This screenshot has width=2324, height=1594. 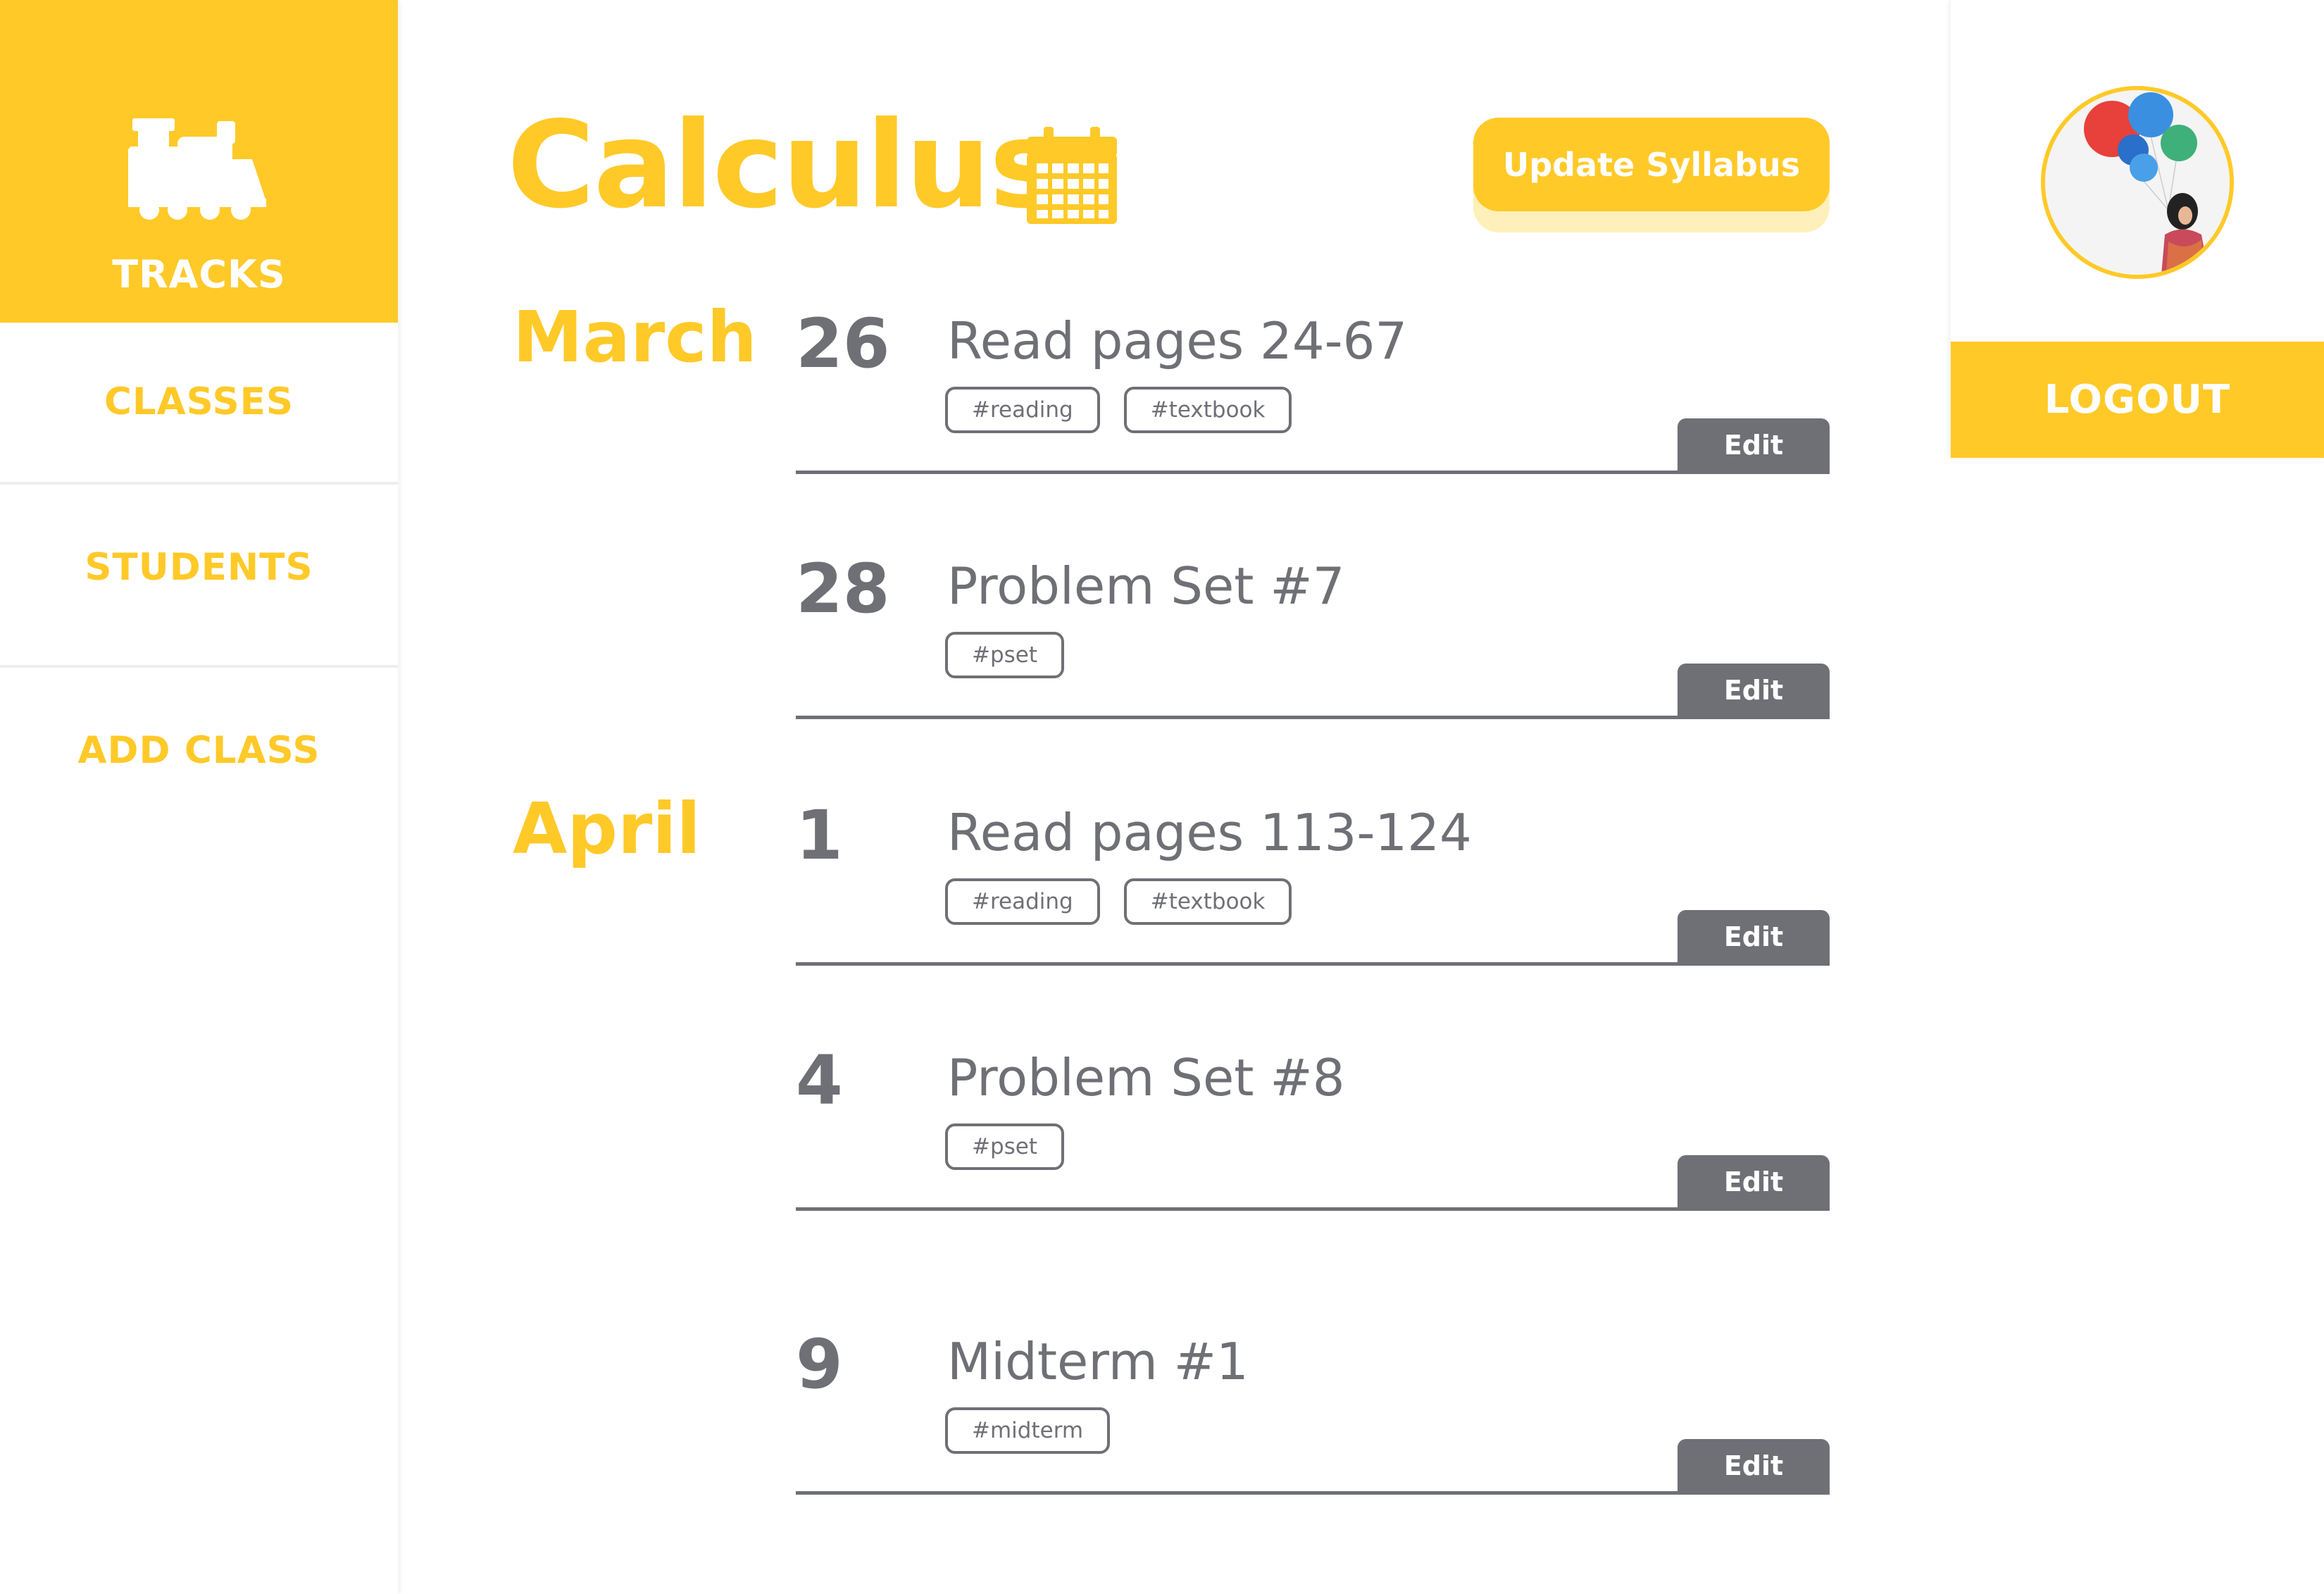 I want to click on entry-title: Problem Set #7, so click(x=1146, y=586).